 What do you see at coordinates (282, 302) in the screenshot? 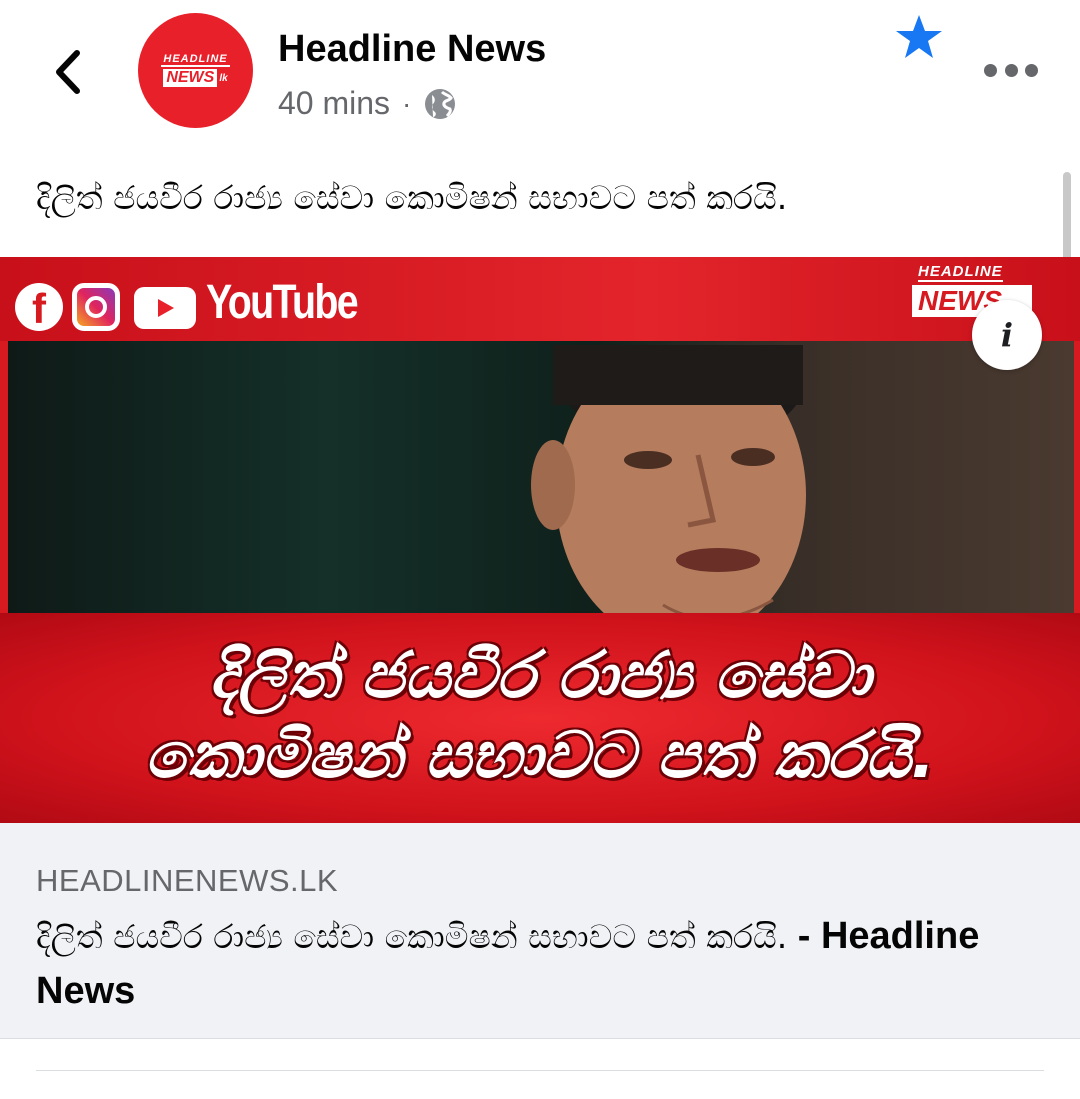
I see `youtube-wordmark: YouTube` at bounding box center [282, 302].